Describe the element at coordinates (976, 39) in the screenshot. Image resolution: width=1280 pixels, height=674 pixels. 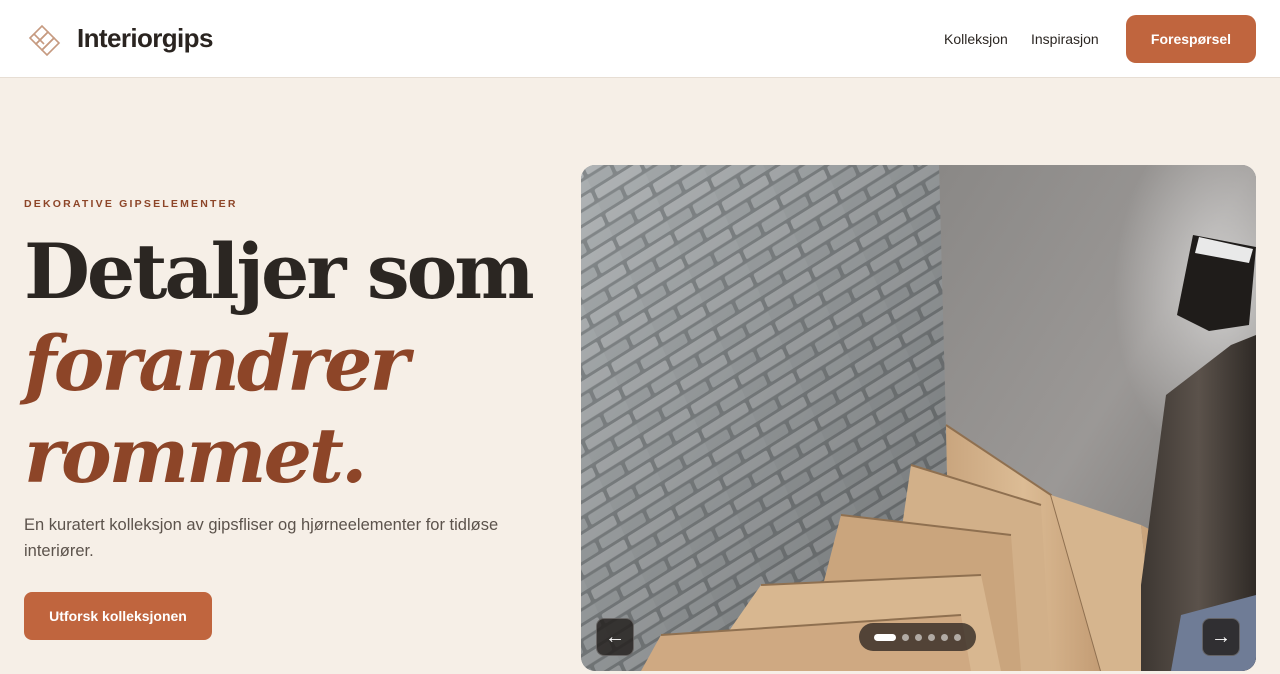
I see `nav-link-kolleksjon: Kolleksjon` at that location.